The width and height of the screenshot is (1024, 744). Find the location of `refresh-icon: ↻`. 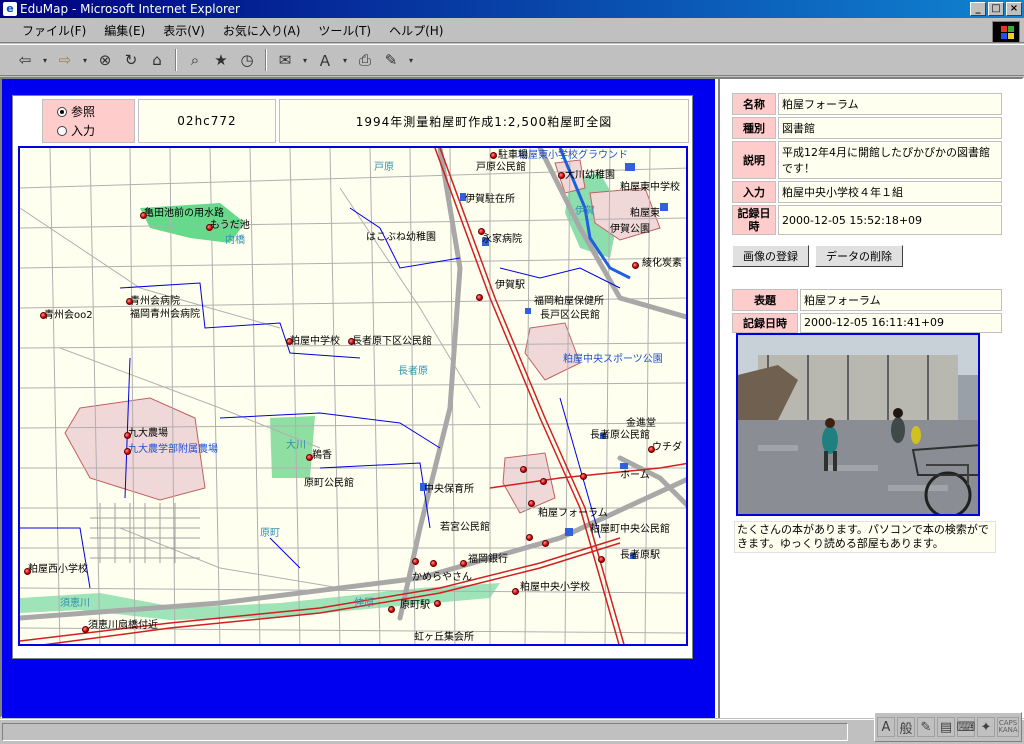

refresh-icon: ↻ is located at coordinates (131, 60).